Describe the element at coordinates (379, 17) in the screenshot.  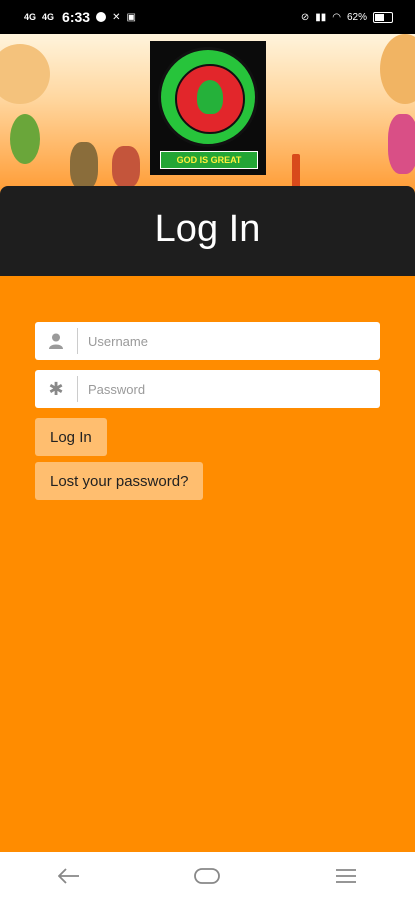
I see `battery-level` at that location.